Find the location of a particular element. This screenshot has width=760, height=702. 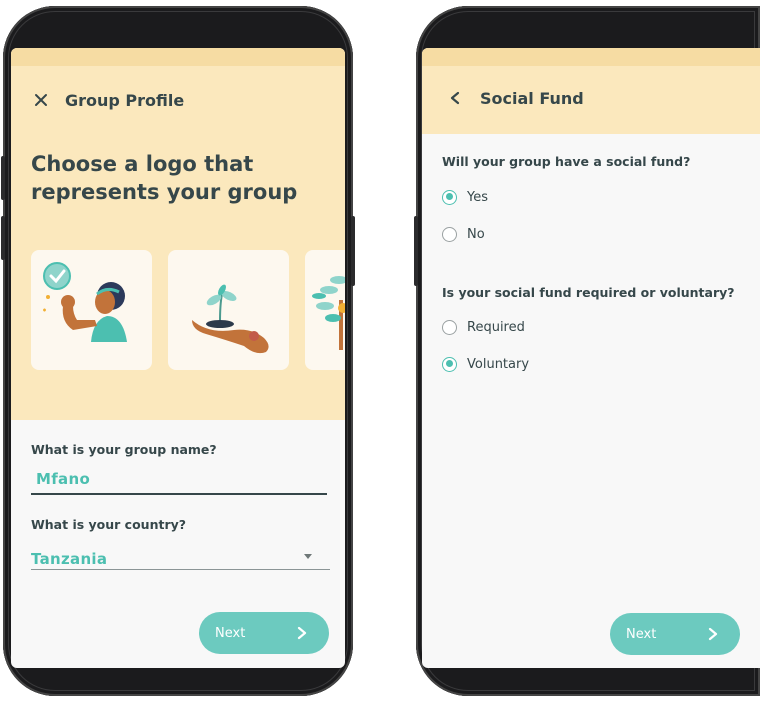

radio-label: Required is located at coordinates (496, 327).